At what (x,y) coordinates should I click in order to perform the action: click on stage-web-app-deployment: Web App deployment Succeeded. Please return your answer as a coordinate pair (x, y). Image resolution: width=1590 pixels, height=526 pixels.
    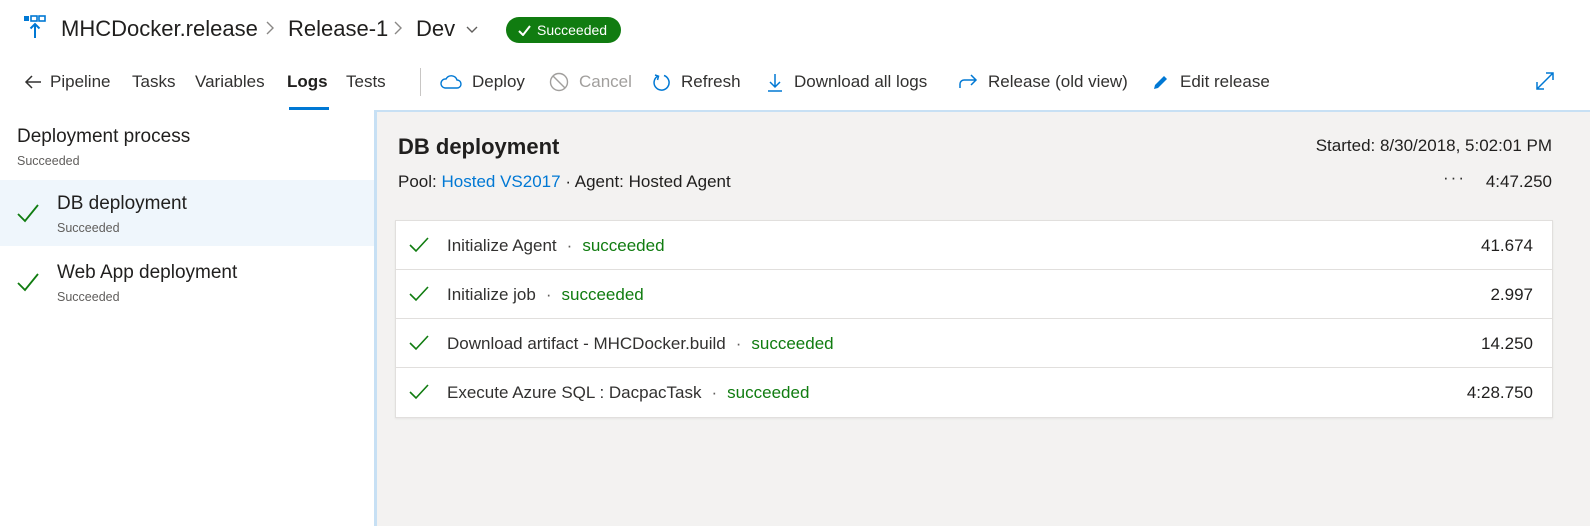
    Looking at the image, I should click on (187, 282).